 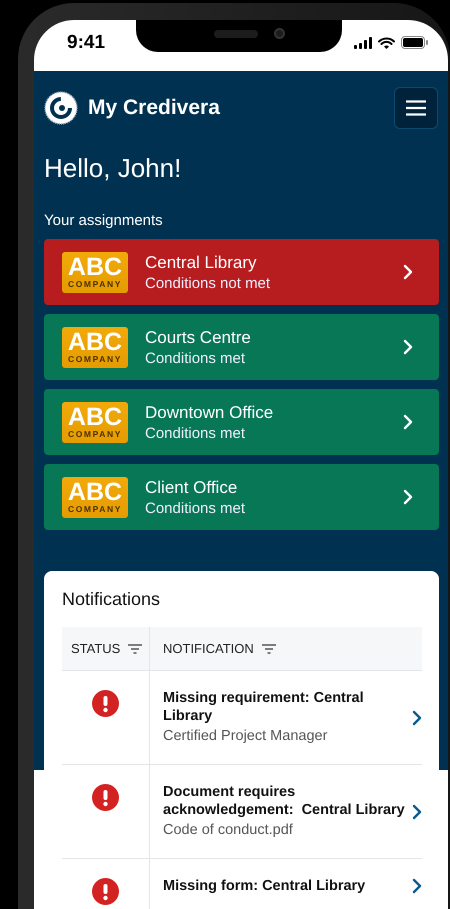 What do you see at coordinates (61, 108) in the screenshot?
I see `logo-icon` at bounding box center [61, 108].